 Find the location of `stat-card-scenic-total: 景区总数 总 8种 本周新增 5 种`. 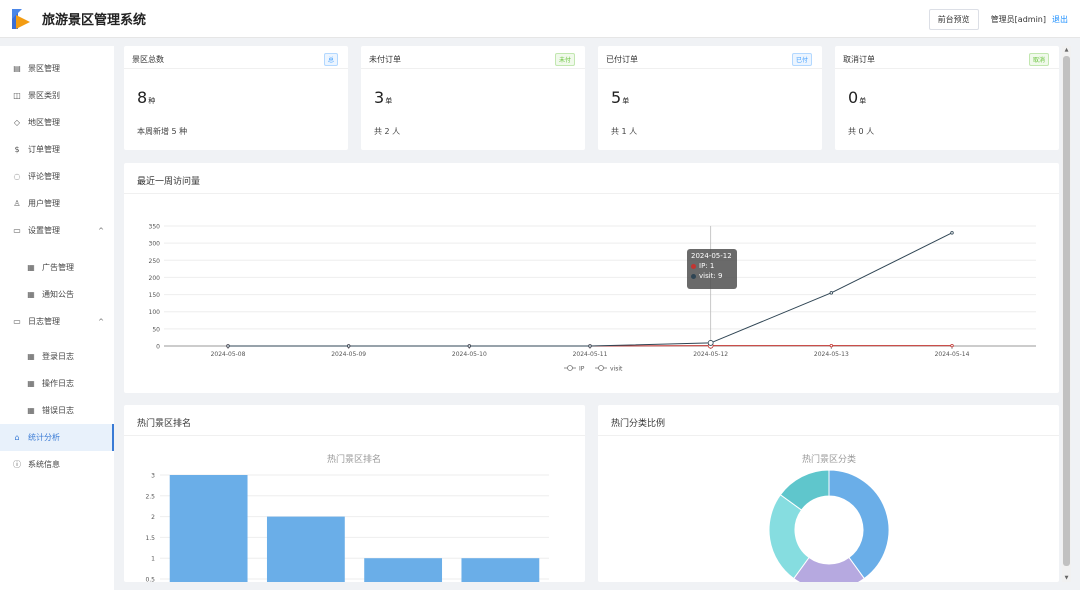

stat-card-scenic-total: 景区总数 总 8种 本周新增 5 种 is located at coordinates (236, 98).